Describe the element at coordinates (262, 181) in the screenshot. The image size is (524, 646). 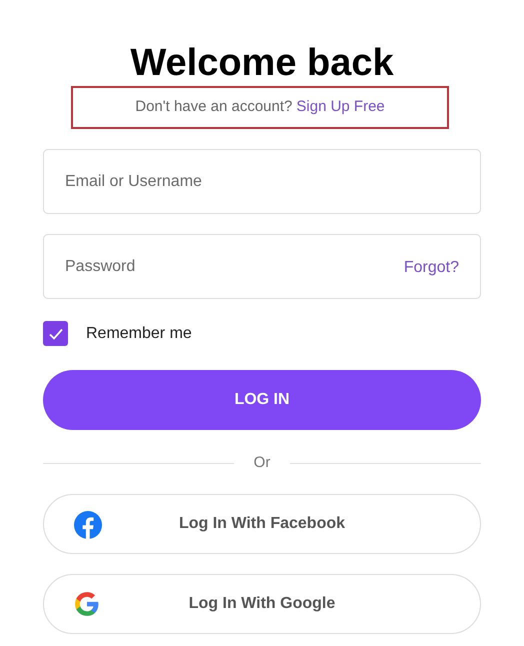
I see `email-field: Email or Username` at that location.